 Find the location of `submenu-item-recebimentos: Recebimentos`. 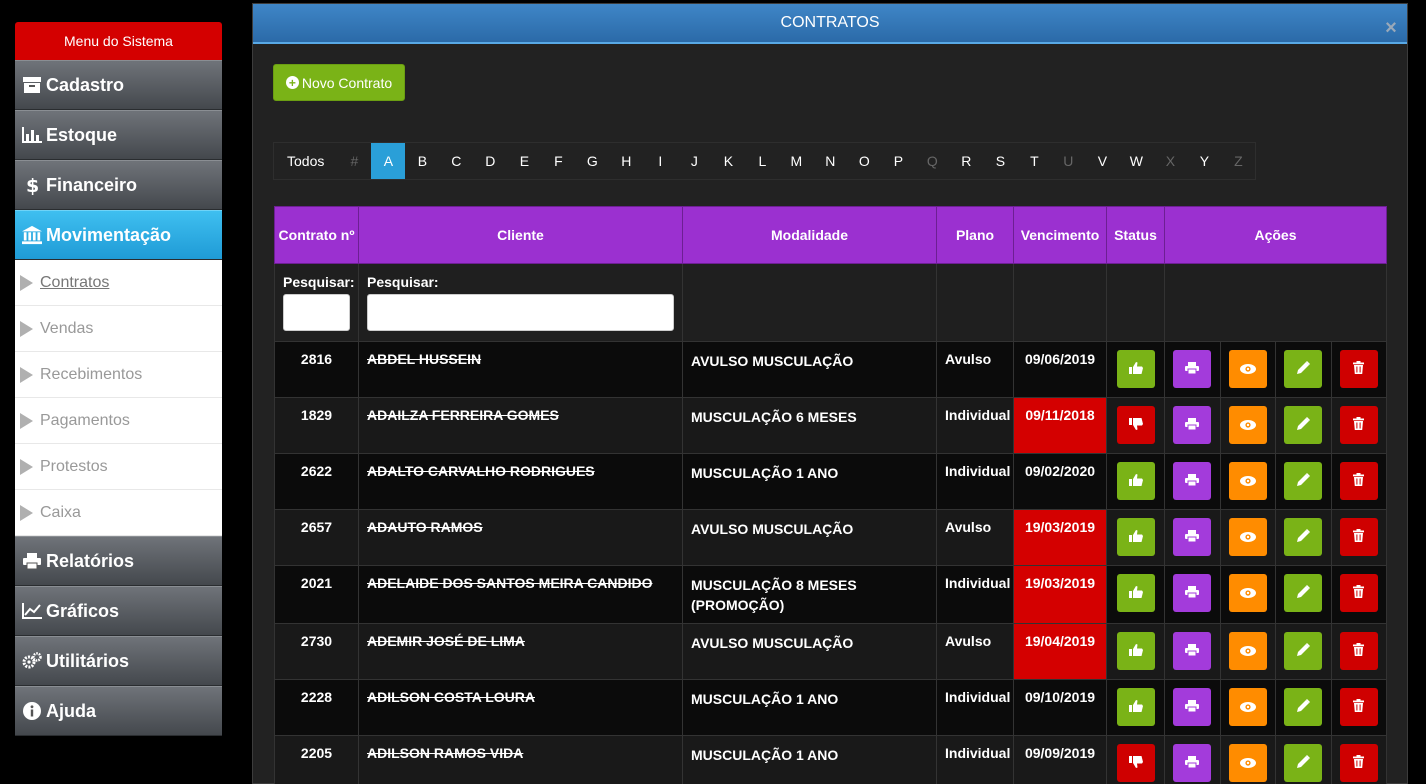

submenu-item-recebimentos: Recebimentos is located at coordinates (118, 375).